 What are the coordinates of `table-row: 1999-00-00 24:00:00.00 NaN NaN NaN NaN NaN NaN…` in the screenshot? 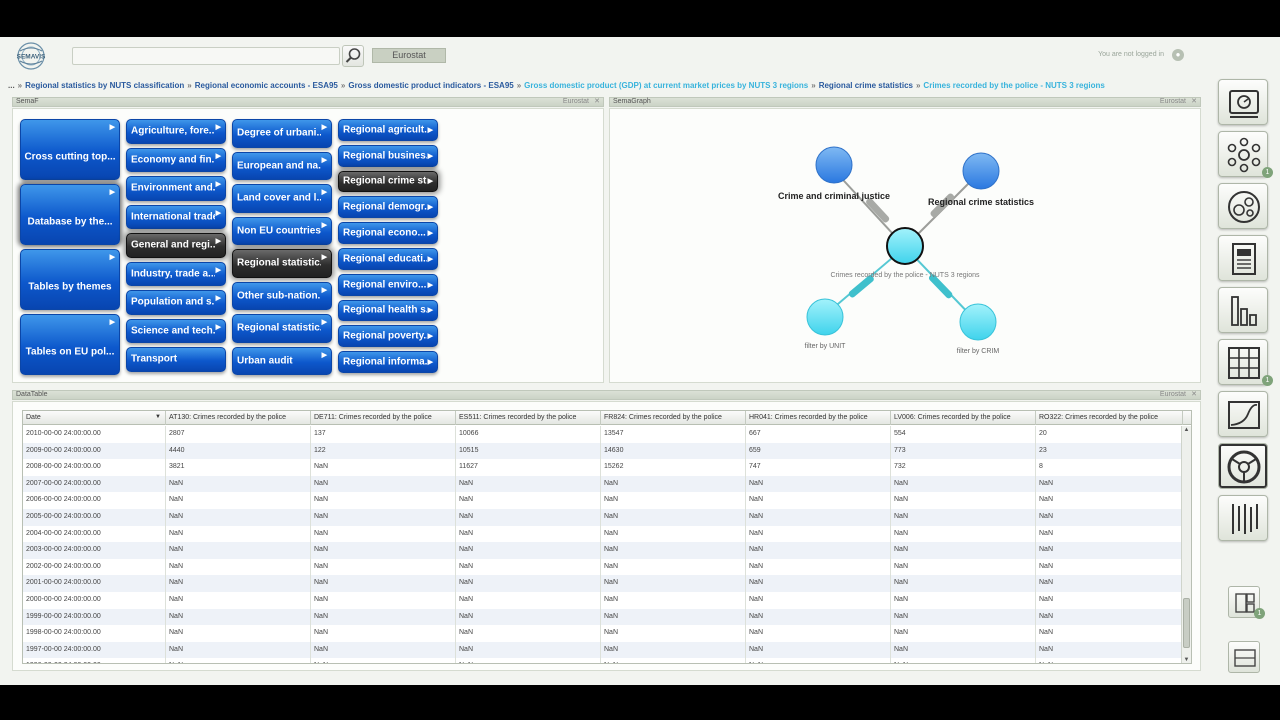 It's located at (603, 617).